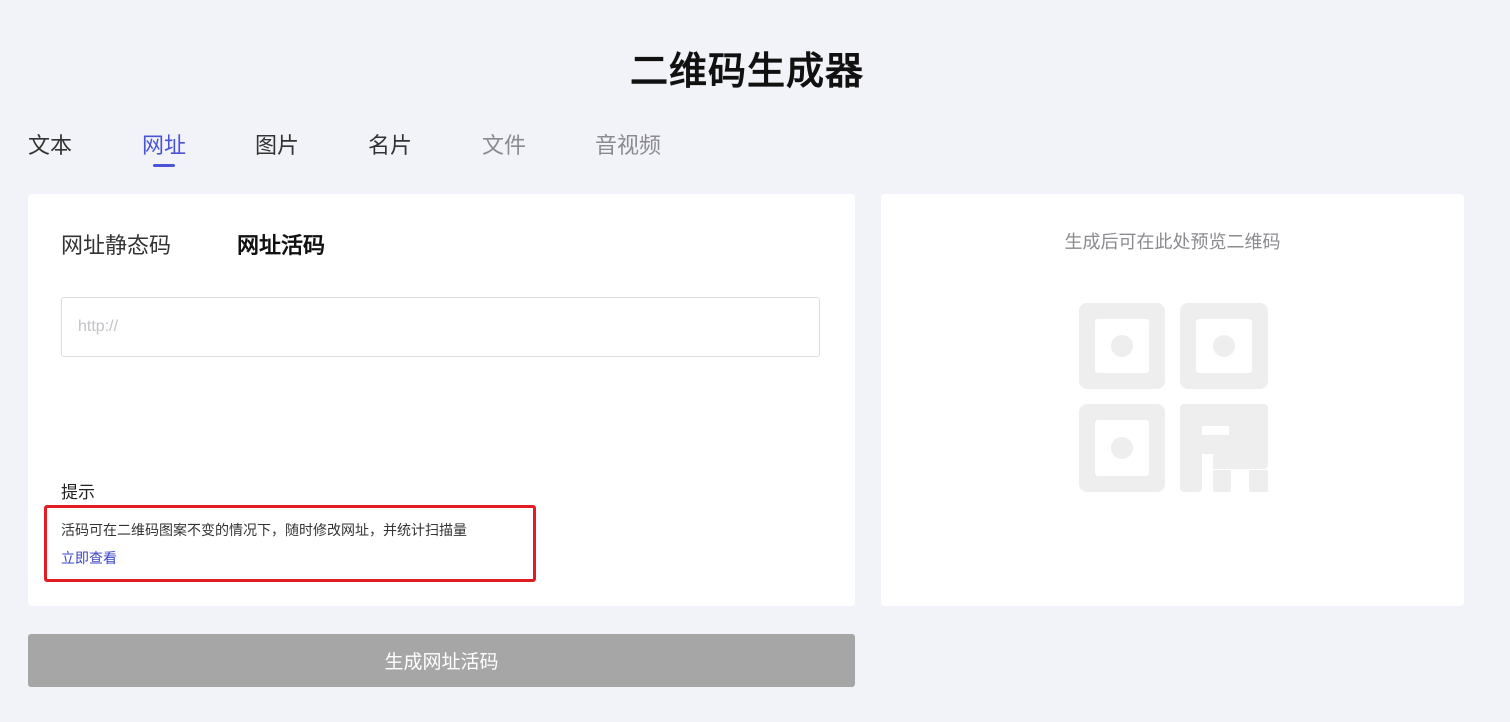 The width and height of the screenshot is (1510, 722). I want to click on generate-live-code-button: 生成网址活码, so click(441, 660).